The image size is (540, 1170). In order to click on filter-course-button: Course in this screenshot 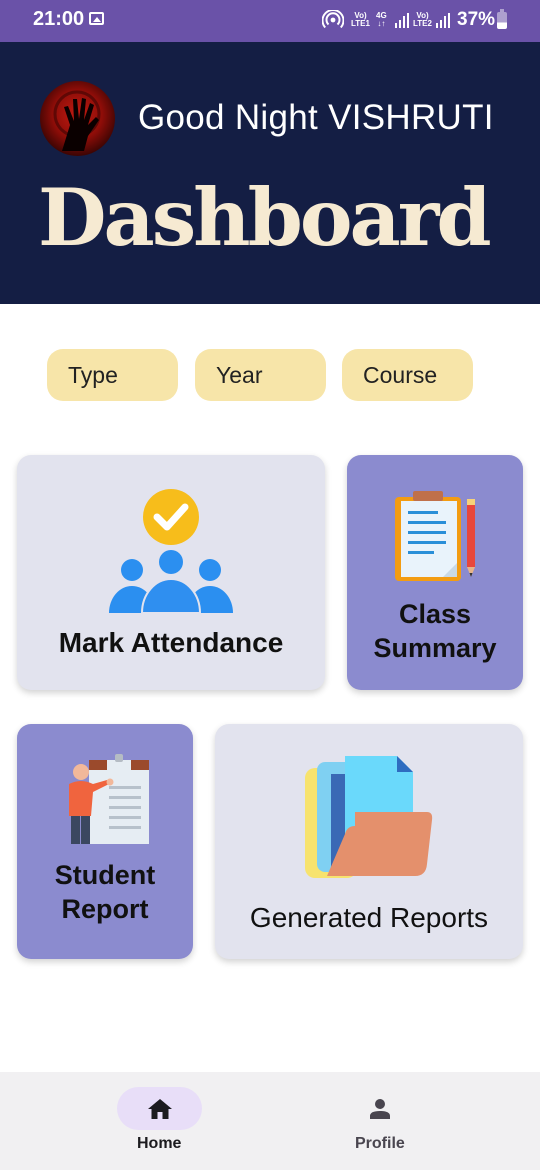, I will do `click(407, 375)`.